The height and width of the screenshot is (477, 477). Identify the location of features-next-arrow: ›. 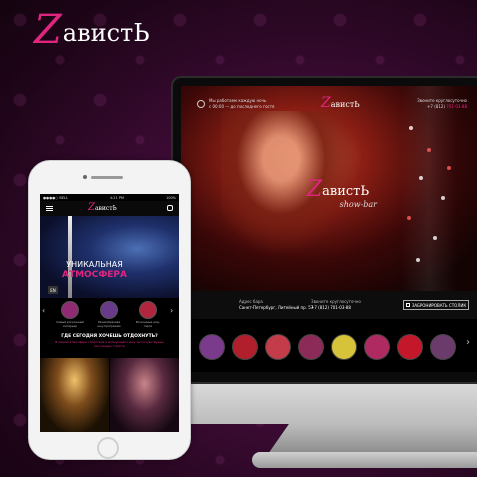
(171, 310).